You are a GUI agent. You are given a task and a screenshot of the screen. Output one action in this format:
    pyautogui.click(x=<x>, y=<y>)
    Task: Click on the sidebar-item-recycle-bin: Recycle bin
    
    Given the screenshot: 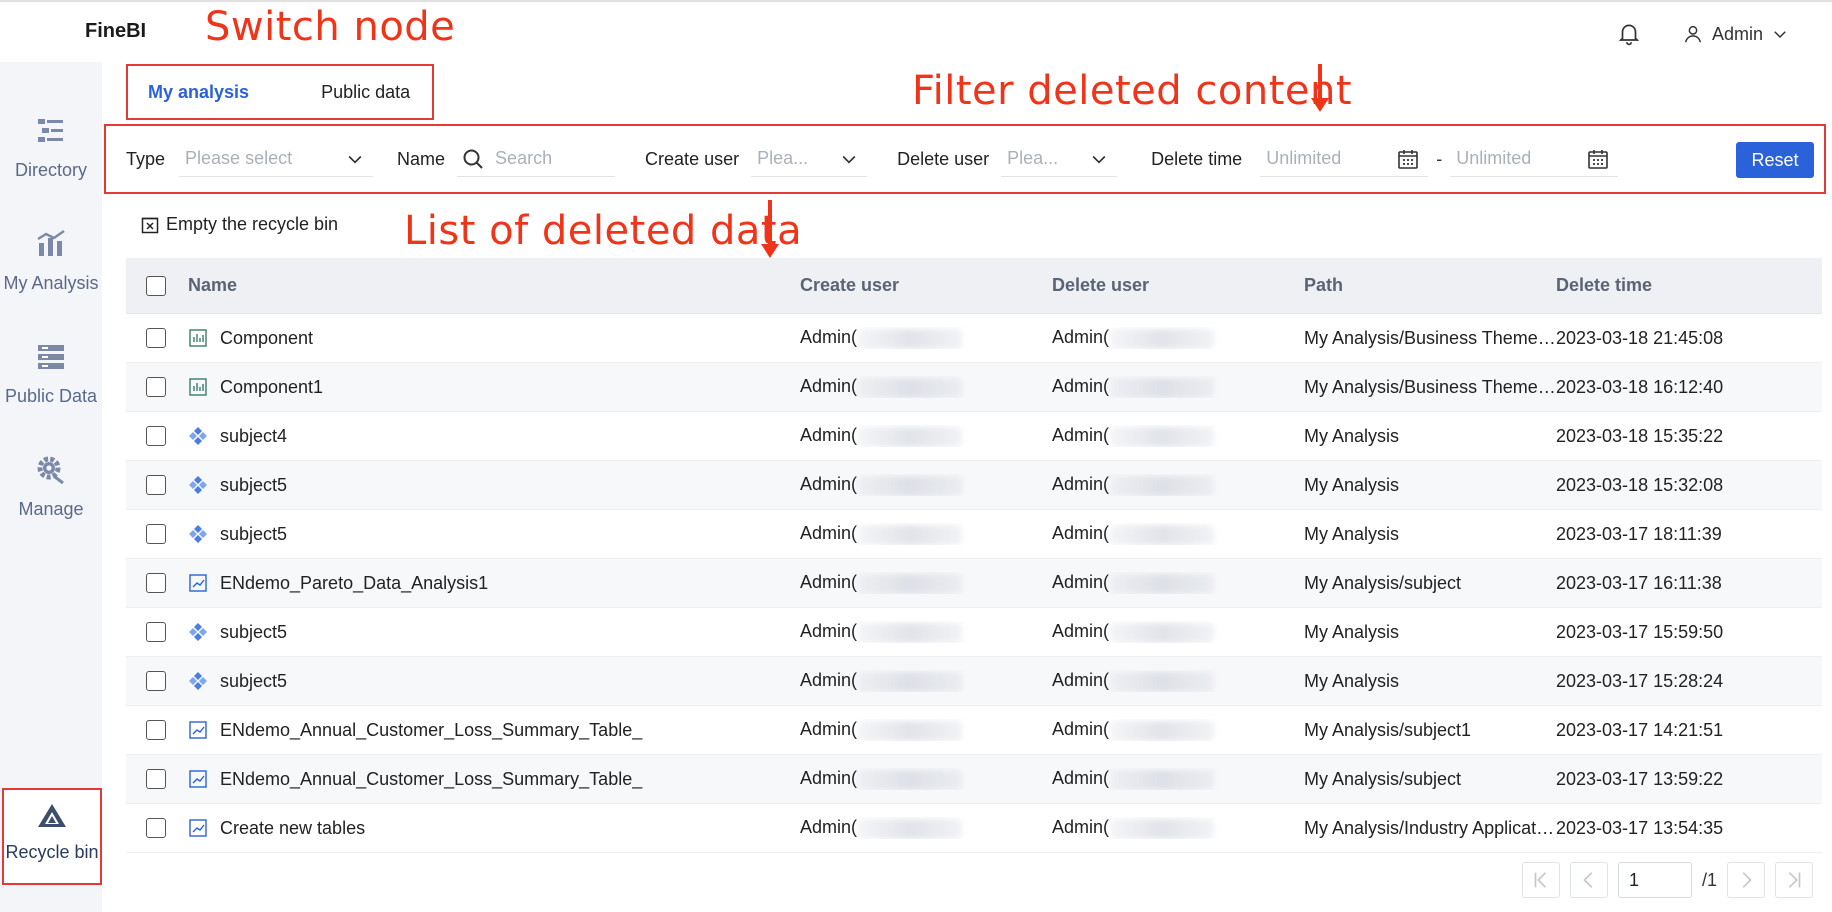 What is the action you would take?
    pyautogui.click(x=52, y=836)
    